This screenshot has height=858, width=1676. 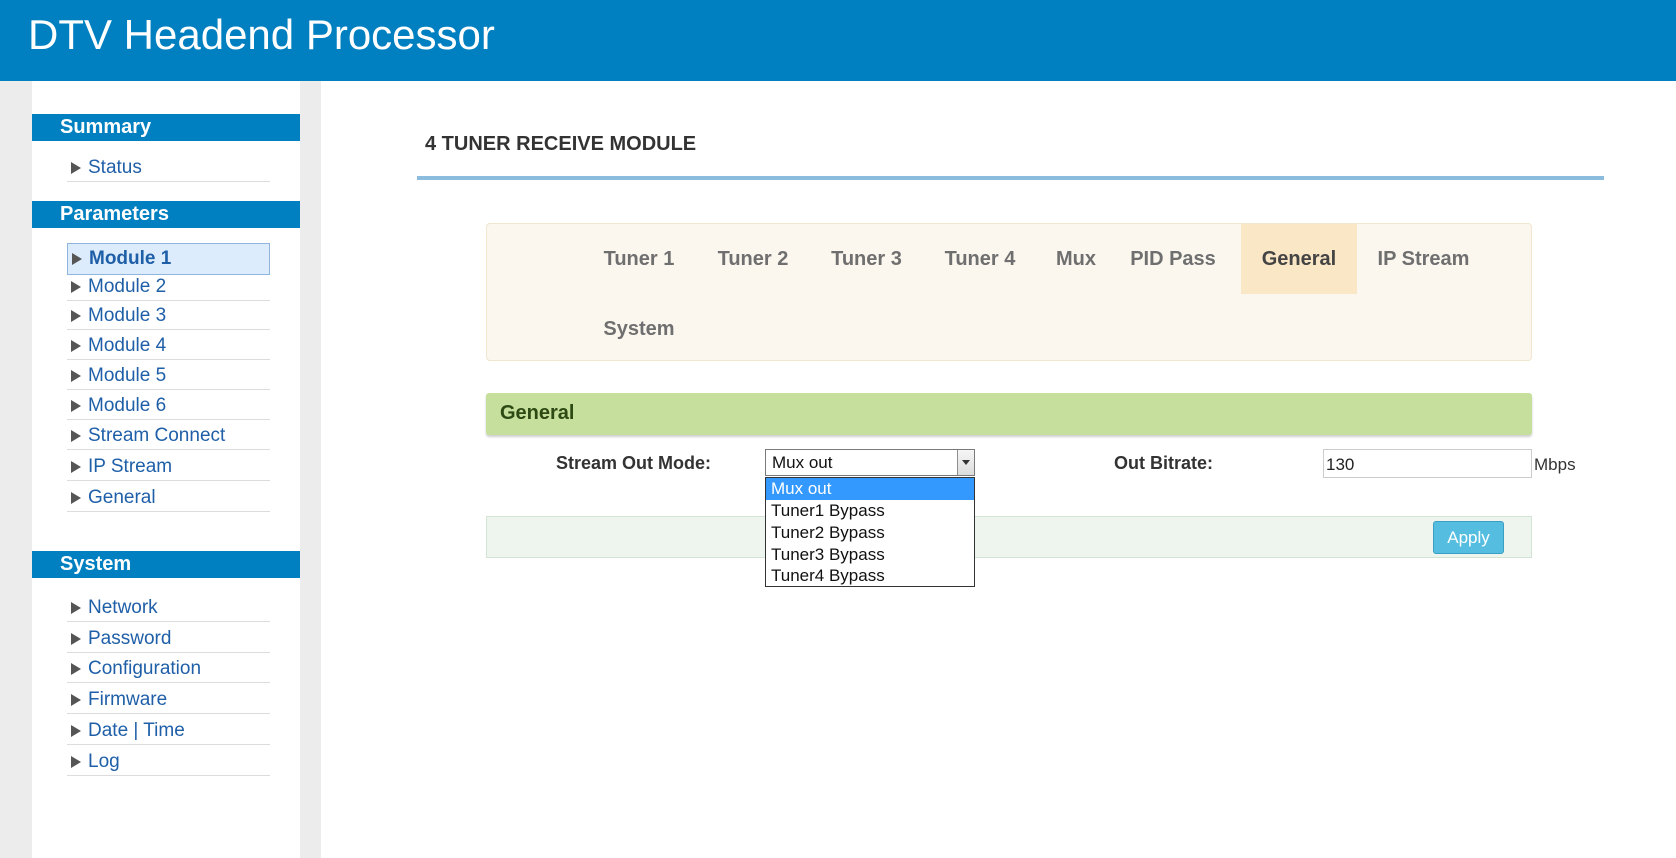 What do you see at coordinates (870, 489) in the screenshot?
I see `dropdown-option-mux-out: Mux out` at bounding box center [870, 489].